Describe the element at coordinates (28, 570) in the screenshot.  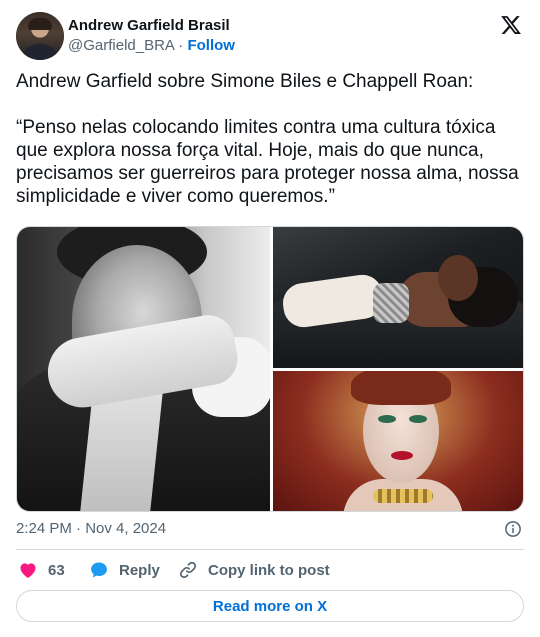
I see `heart-icon` at that location.